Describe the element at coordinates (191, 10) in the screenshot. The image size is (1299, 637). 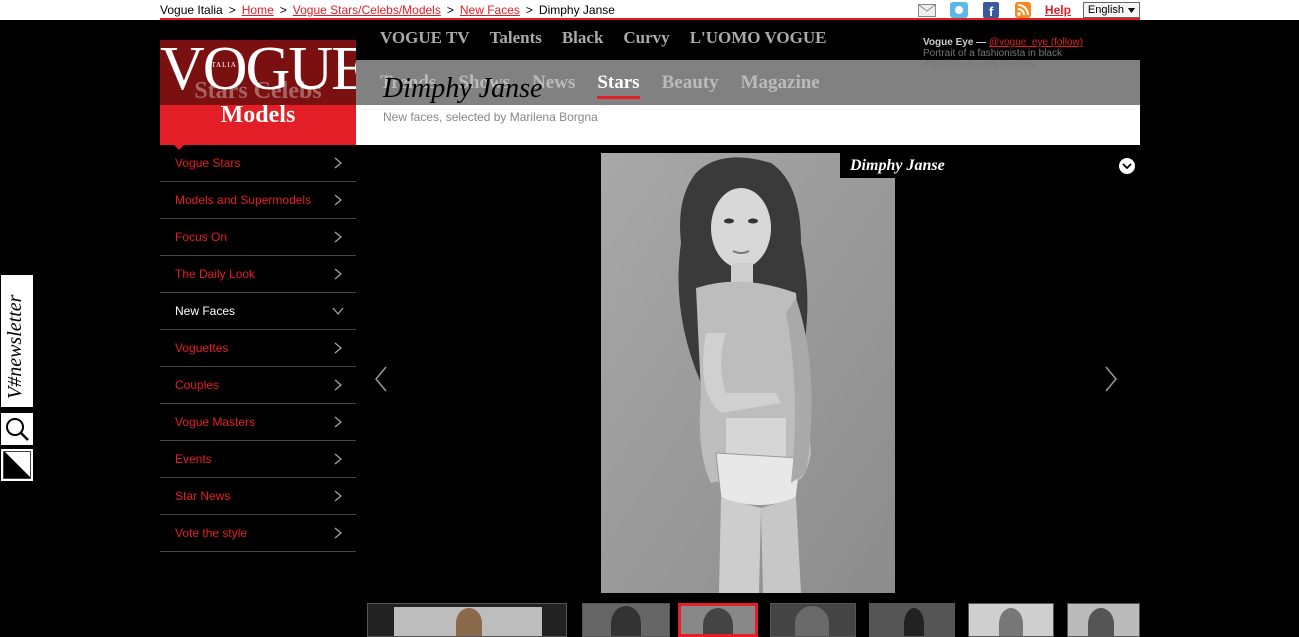
I see `breadcrumb-site: Vogue Italia` at that location.